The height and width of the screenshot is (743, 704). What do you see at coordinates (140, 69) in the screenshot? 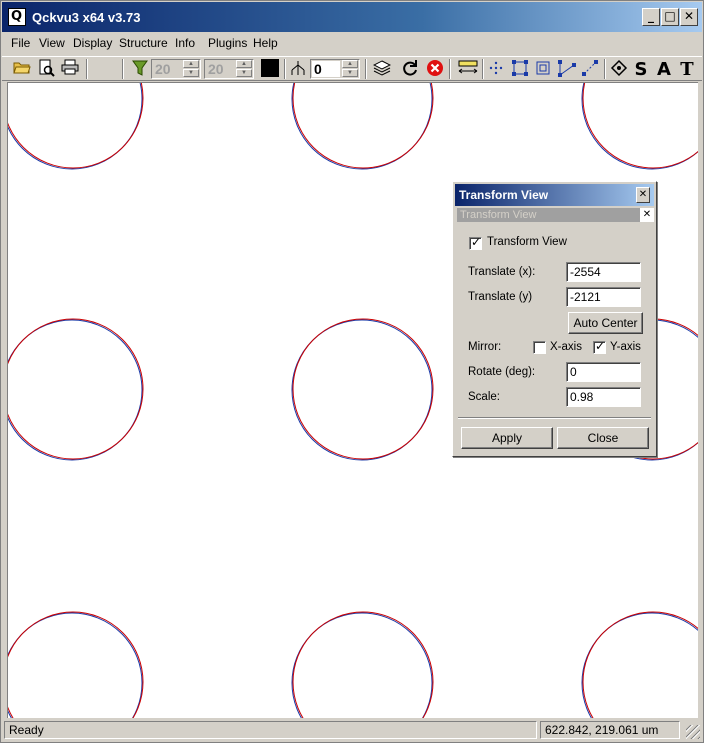
I see `filter-icon` at bounding box center [140, 69].